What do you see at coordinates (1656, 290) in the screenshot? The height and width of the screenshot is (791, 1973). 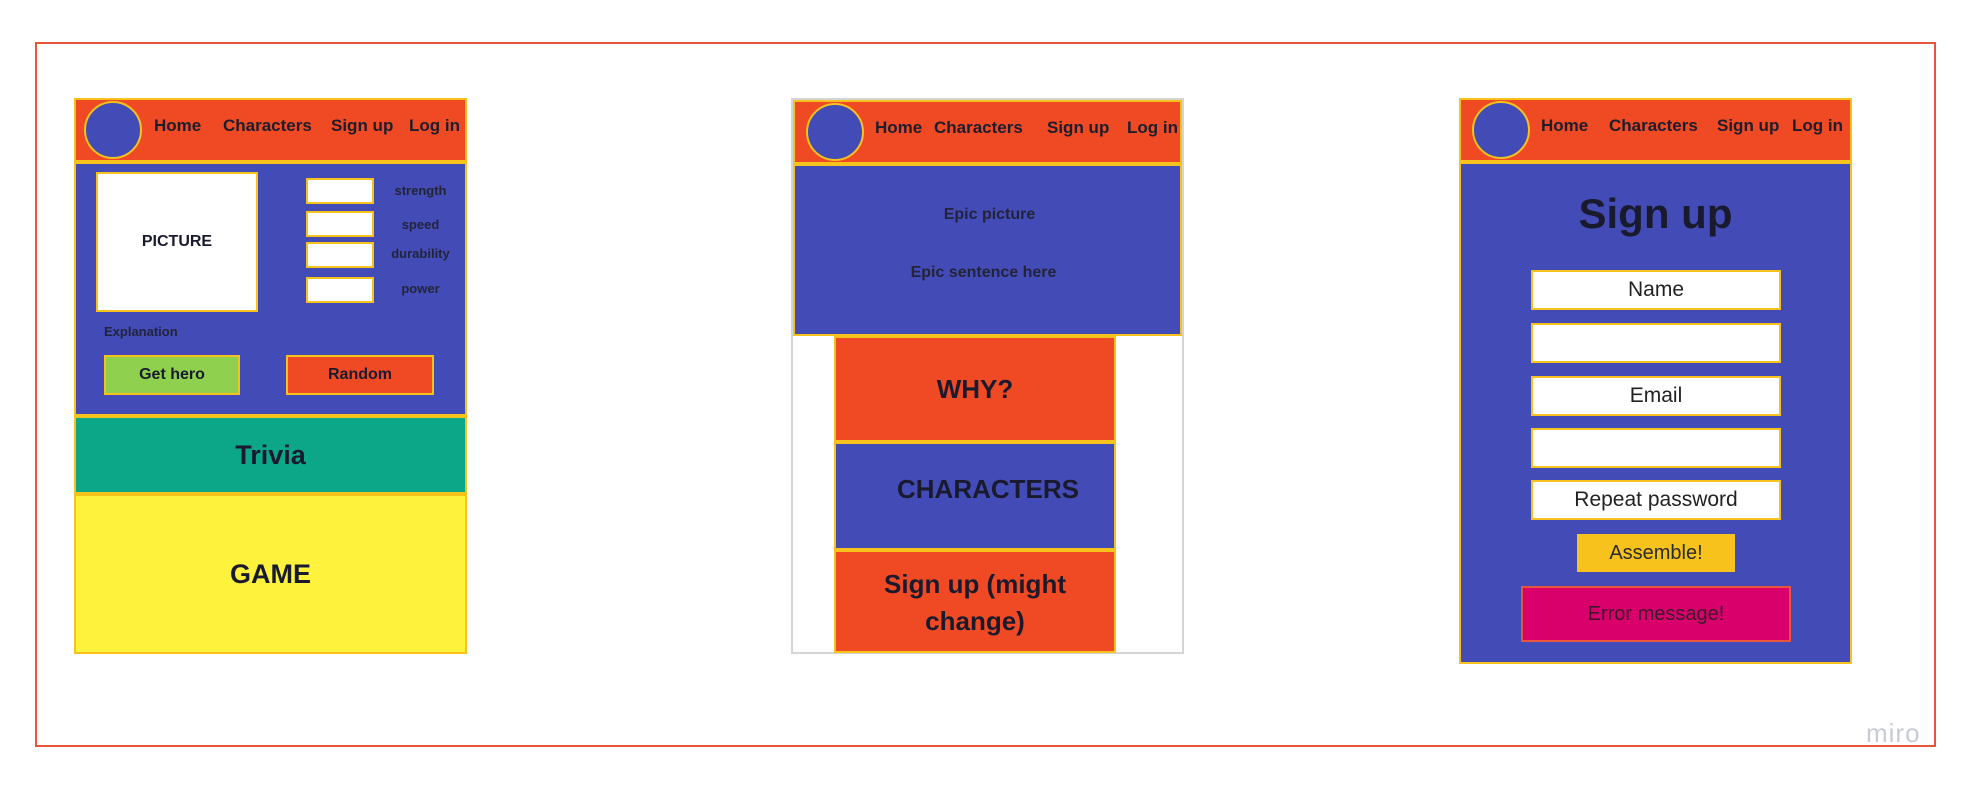 I see `name-field: Name` at bounding box center [1656, 290].